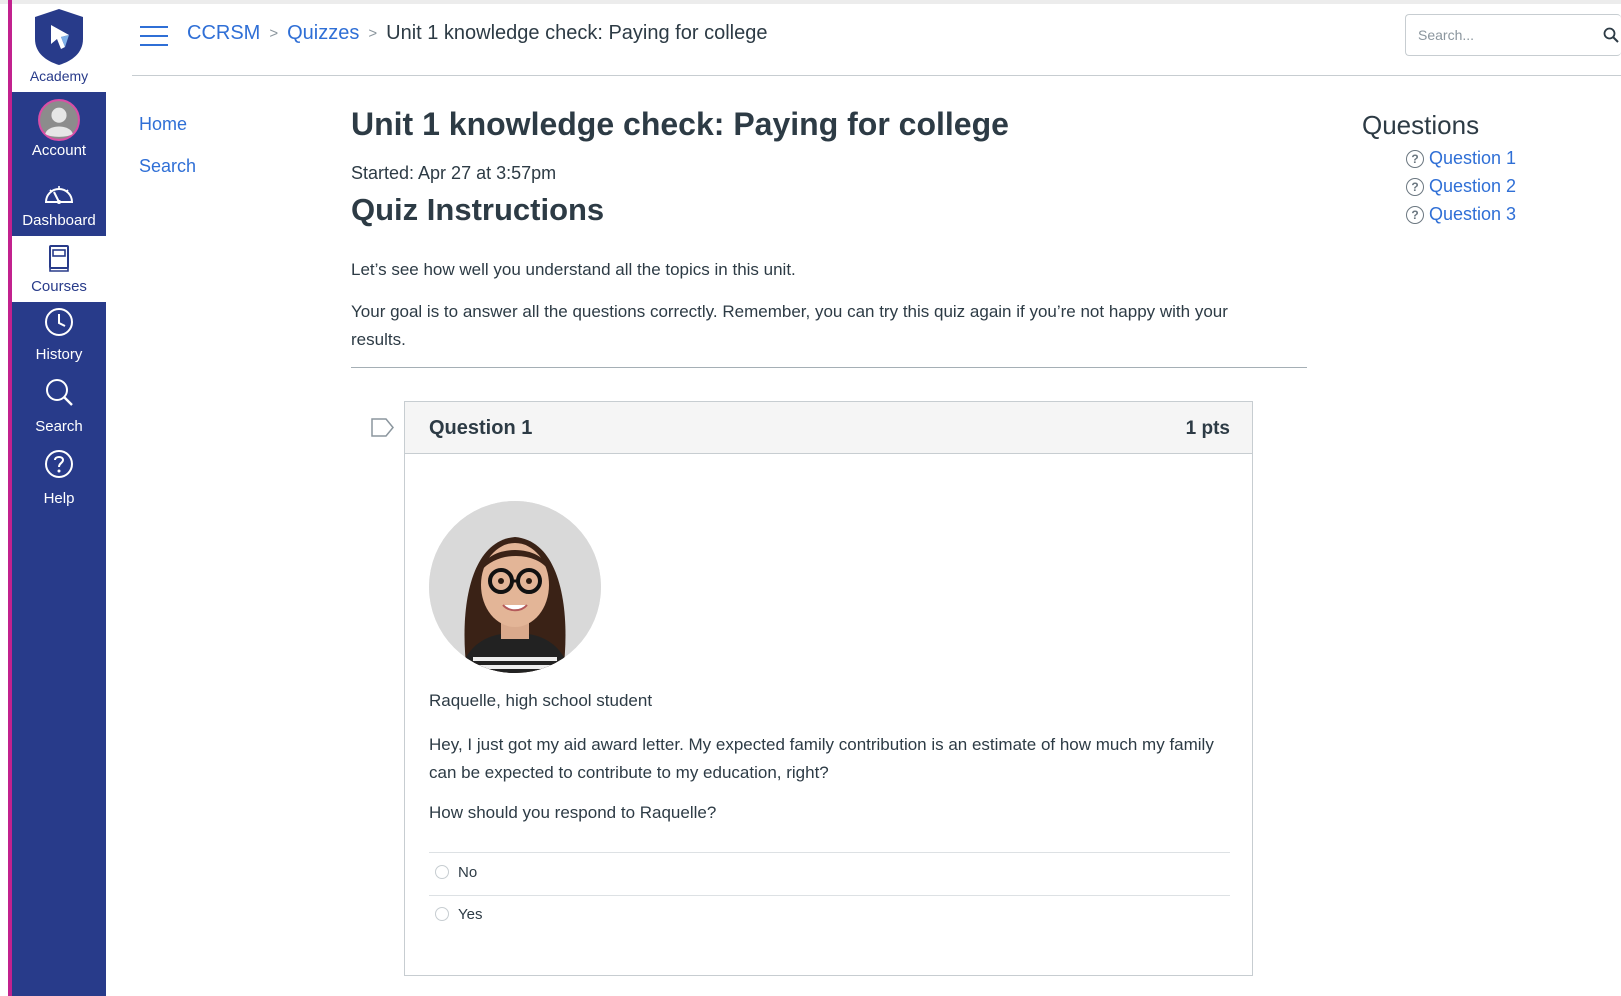 This screenshot has width=1621, height=996. What do you see at coordinates (876, 75) in the screenshot?
I see `header-divider` at bounding box center [876, 75].